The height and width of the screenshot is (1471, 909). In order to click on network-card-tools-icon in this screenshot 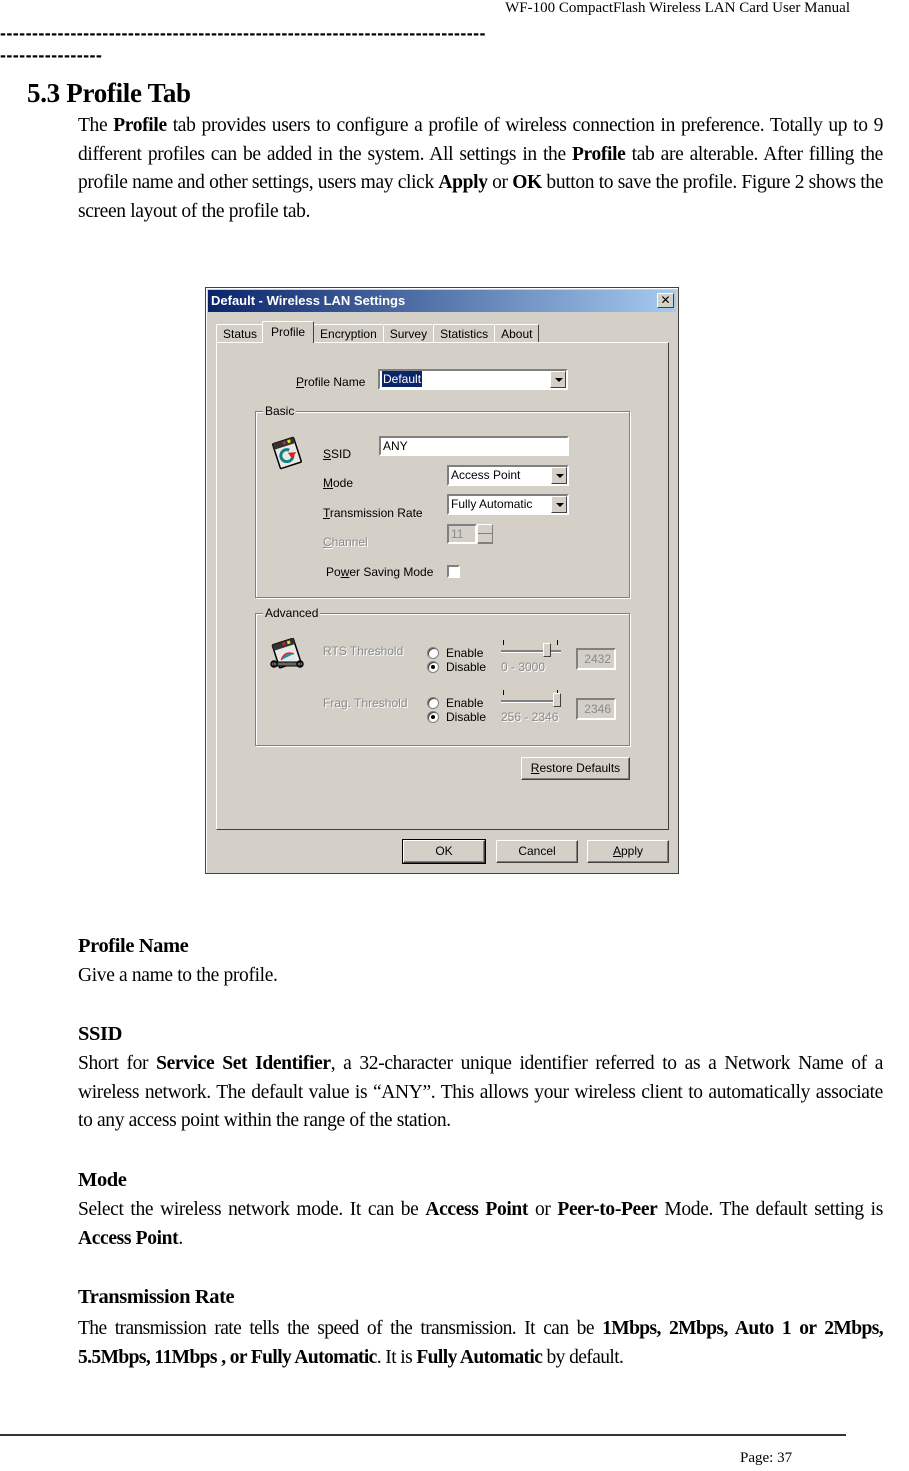, I will do `click(287, 653)`.